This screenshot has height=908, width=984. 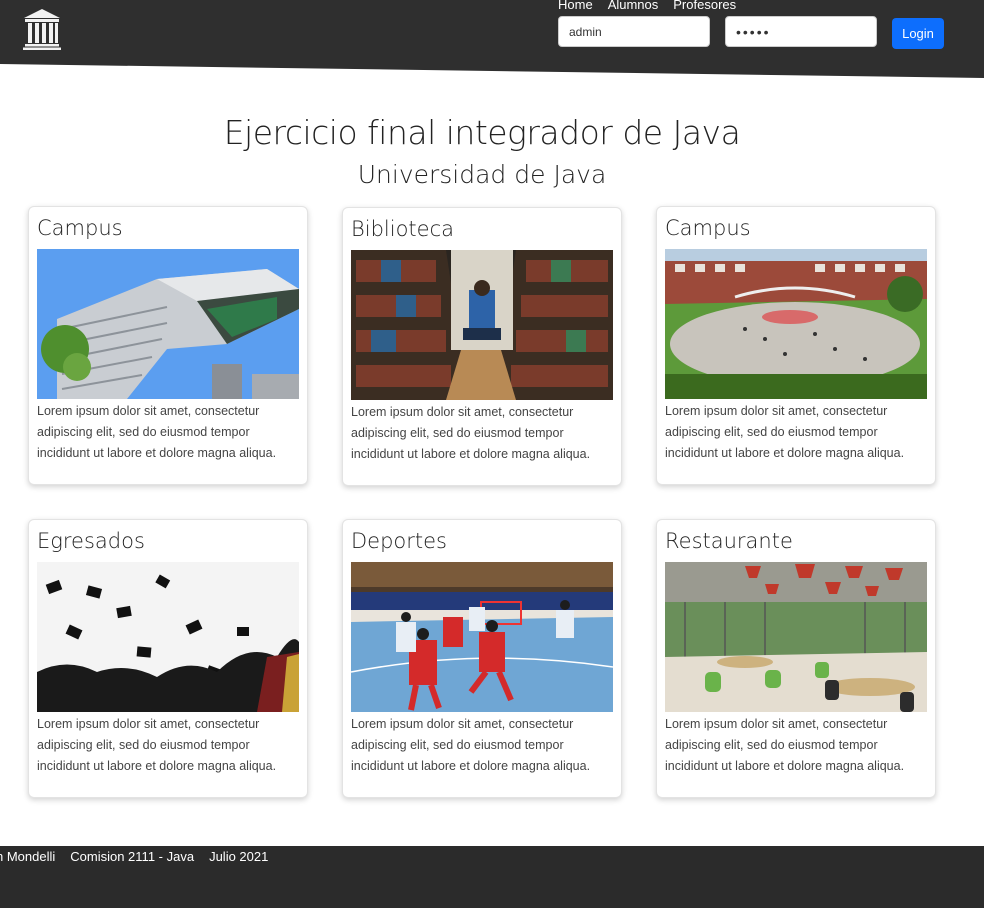 I want to click on footer-author: stin Mondelli, so click(x=28, y=856).